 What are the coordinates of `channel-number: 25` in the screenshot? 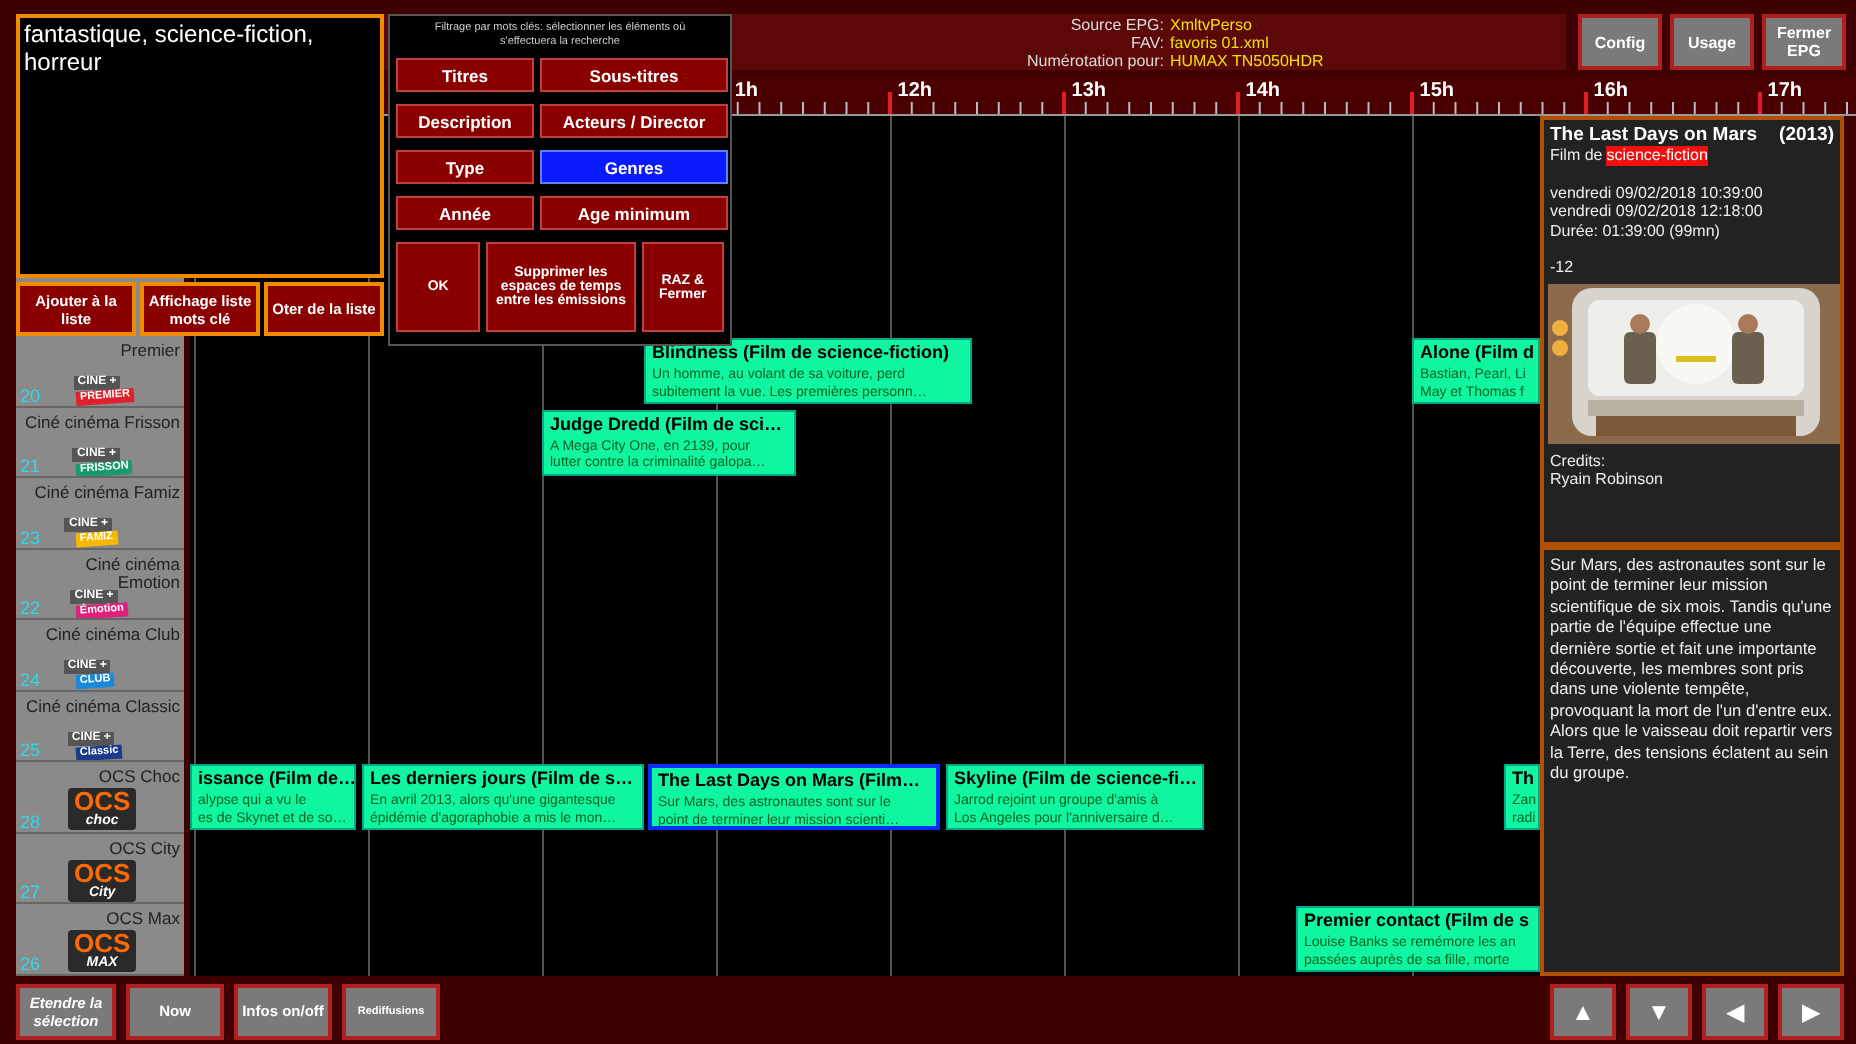 It's located at (30, 750).